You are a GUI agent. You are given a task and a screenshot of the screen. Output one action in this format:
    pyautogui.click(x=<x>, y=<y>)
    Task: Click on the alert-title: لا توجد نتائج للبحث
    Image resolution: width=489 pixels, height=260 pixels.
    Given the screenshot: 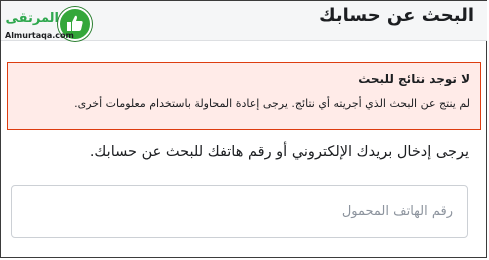 What is the action you would take?
    pyautogui.click(x=414, y=79)
    